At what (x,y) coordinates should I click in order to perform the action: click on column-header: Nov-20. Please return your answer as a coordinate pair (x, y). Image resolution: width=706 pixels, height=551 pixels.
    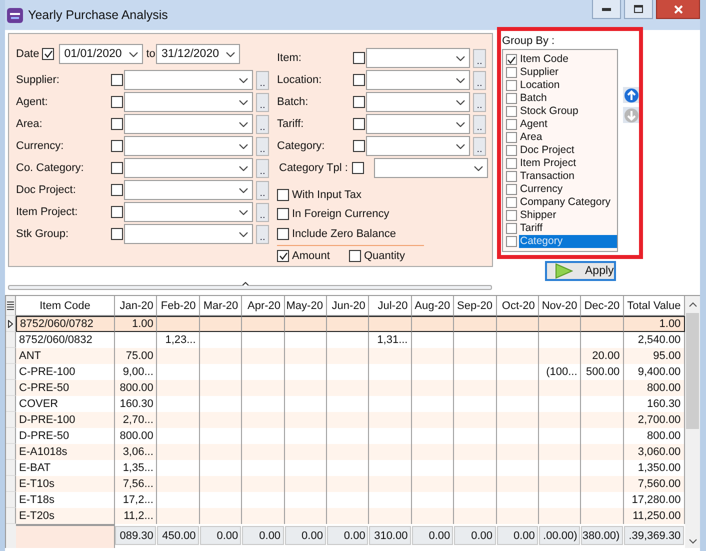
    Looking at the image, I should click on (560, 306).